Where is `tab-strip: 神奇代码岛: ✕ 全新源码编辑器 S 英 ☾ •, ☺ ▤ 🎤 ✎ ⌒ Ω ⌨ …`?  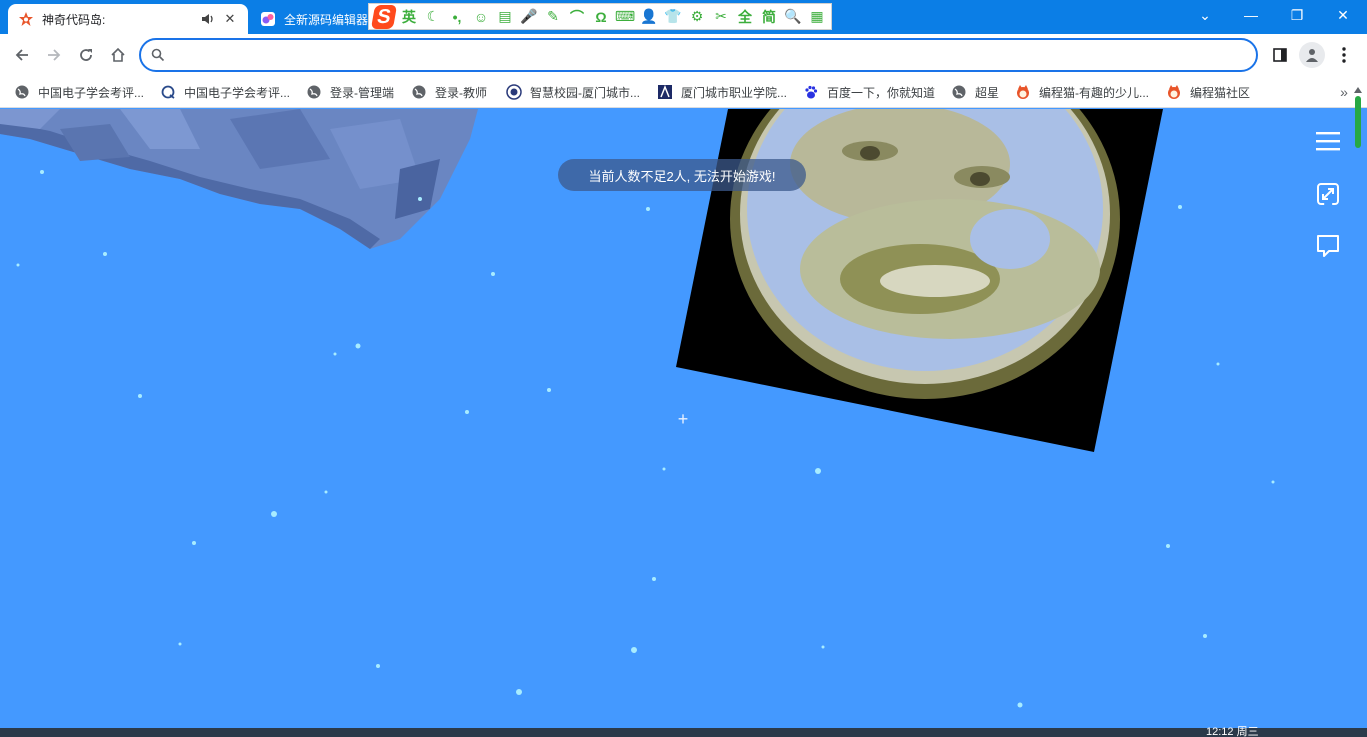
tab-strip: 神奇代码岛: ✕ 全新源码编辑器 S 英 ☾ •, ☺ ▤ 🎤 ✎ ⌒ Ω ⌨ … is located at coordinates (683, 17).